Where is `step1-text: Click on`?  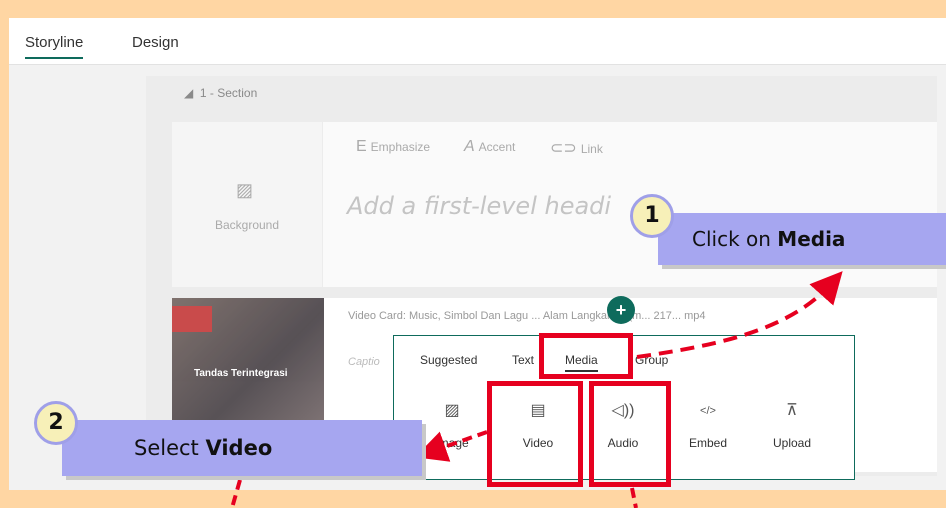 step1-text: Click on is located at coordinates (735, 239).